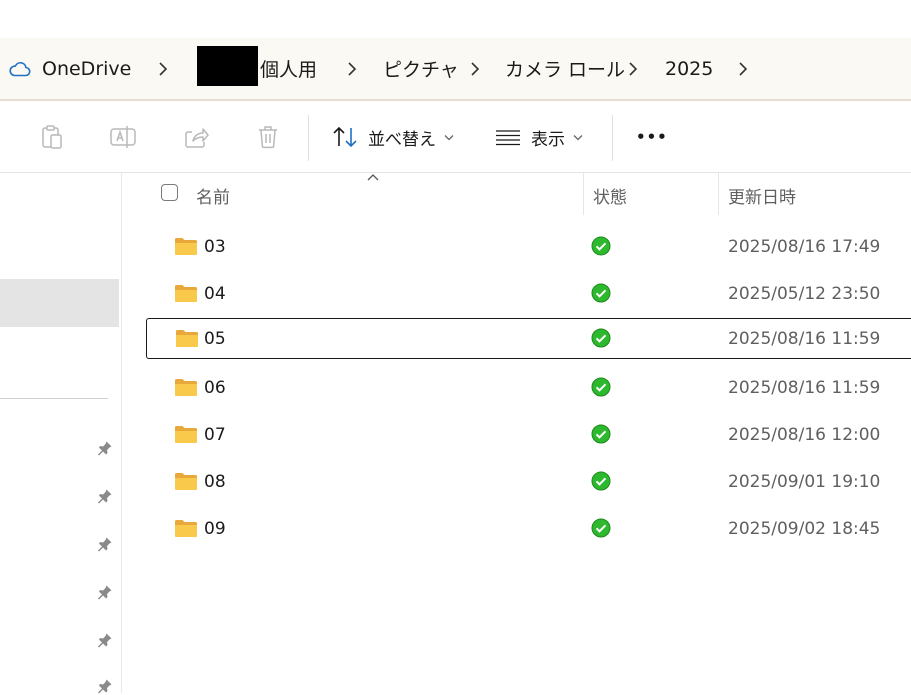  I want to click on file-name: 06, so click(215, 387).